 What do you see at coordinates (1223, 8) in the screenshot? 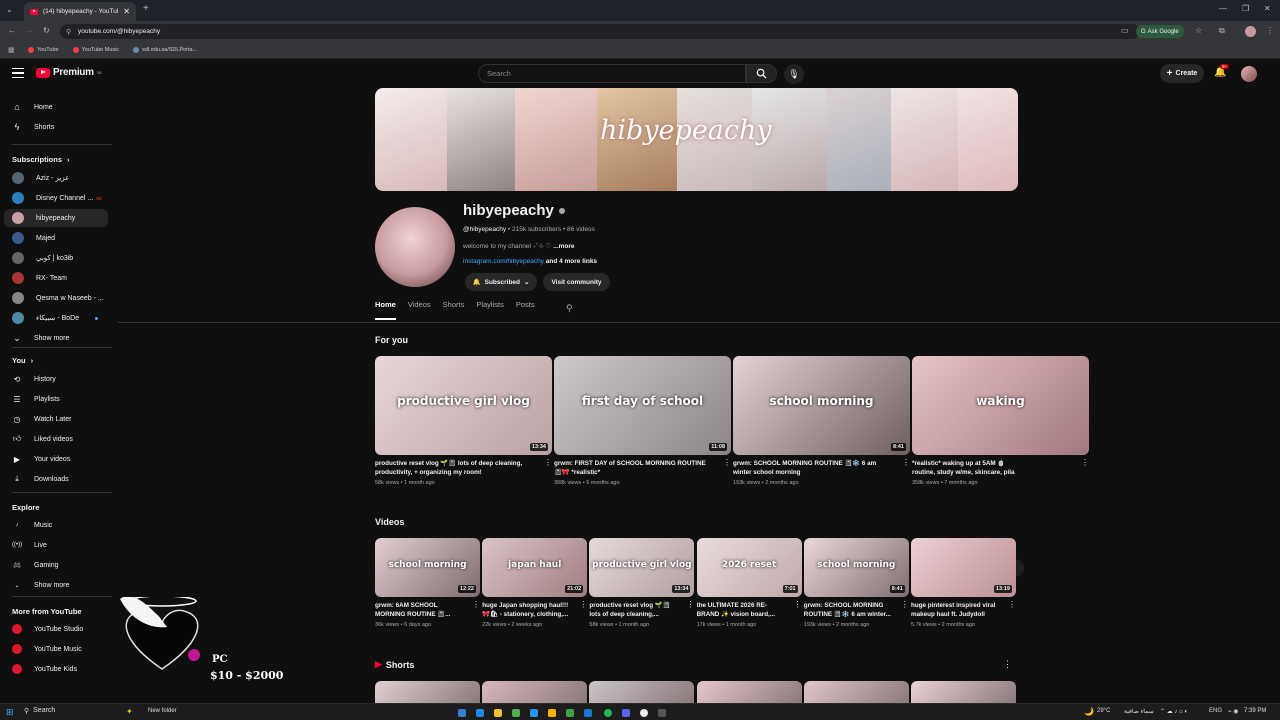
I see `minimize-icon: —` at bounding box center [1223, 8].